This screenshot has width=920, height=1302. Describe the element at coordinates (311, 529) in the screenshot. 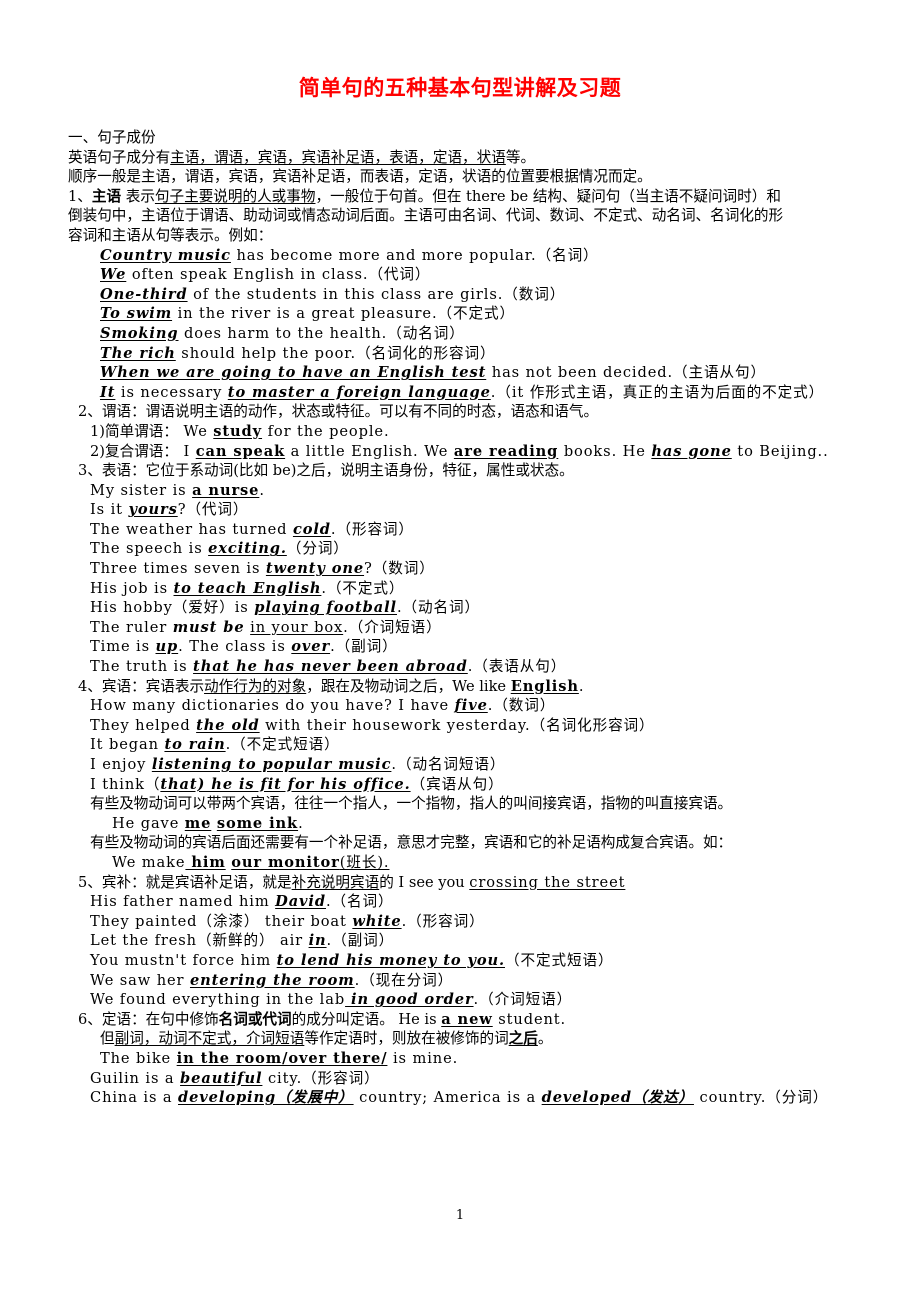

I see `example-emphasis: cold` at that location.